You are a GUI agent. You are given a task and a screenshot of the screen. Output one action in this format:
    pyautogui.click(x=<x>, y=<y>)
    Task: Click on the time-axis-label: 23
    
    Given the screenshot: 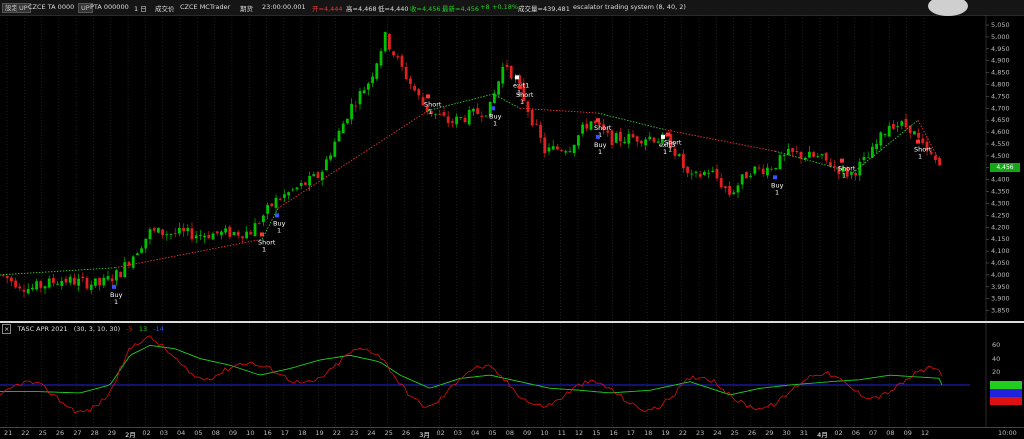 What is the action you would take?
    pyautogui.click(x=700, y=433)
    